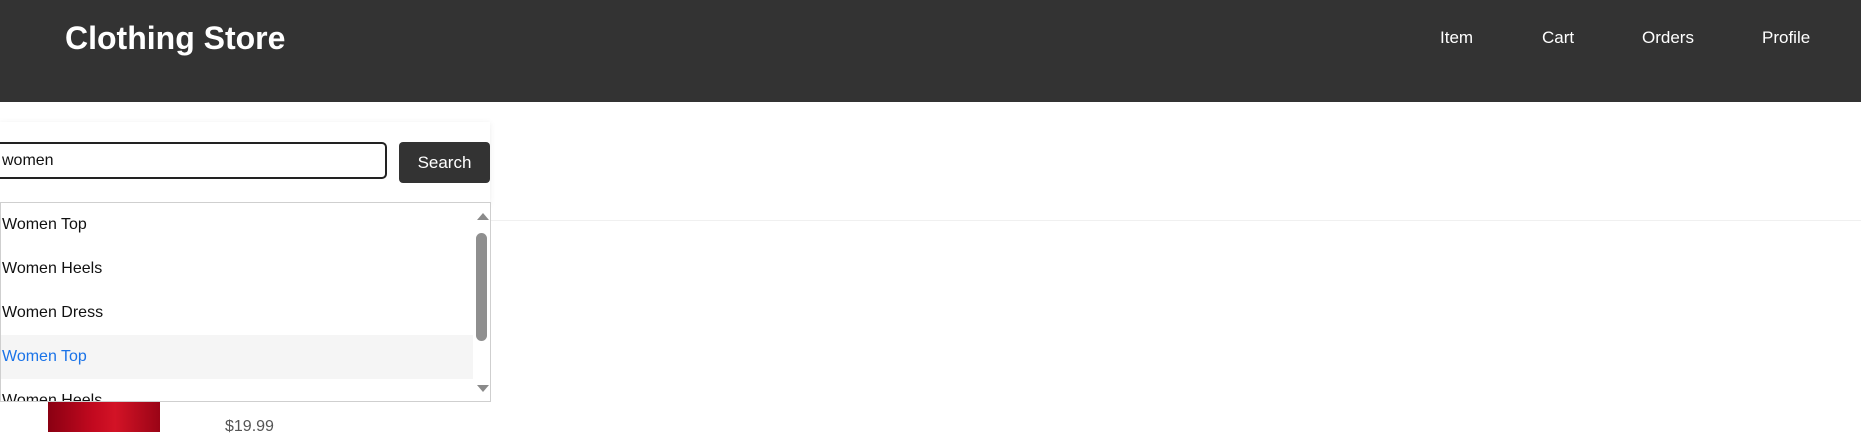 This screenshot has width=1861, height=436. I want to click on nav-item: Item, so click(1456, 38).